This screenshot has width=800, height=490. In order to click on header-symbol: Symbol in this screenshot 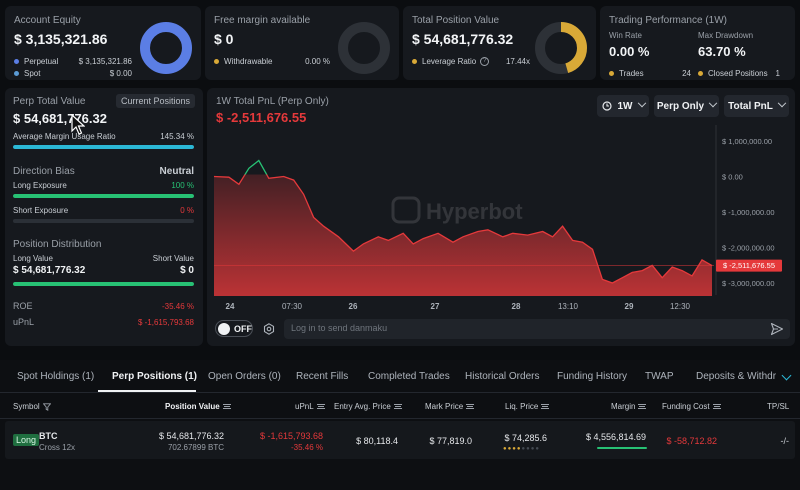, I will do `click(32, 406)`.